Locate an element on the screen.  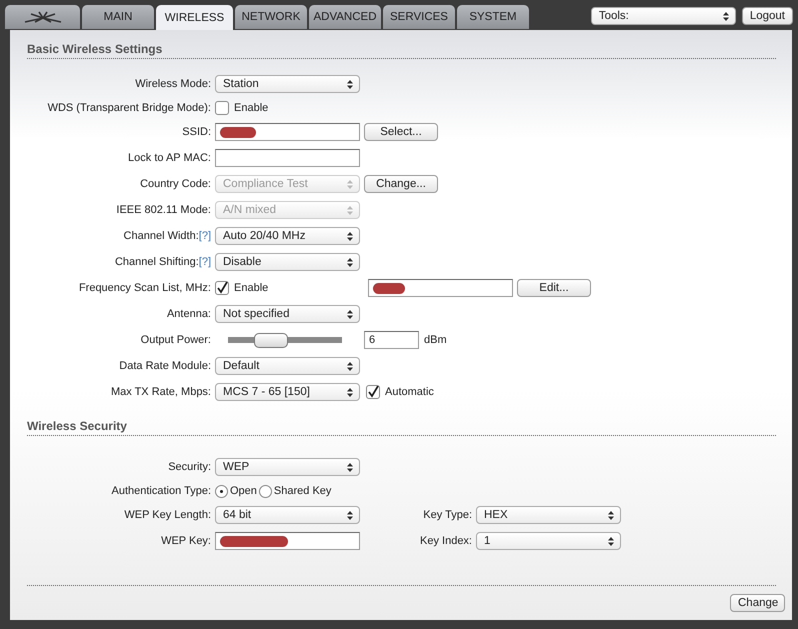
field-label: Frequency Scan List, MHz: is located at coordinates (144, 288).